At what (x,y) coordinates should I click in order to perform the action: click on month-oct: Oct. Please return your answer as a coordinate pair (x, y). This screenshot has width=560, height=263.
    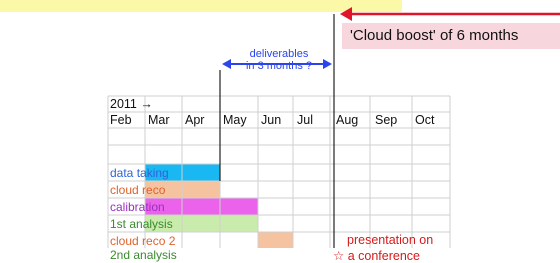
    Looking at the image, I should click on (425, 120).